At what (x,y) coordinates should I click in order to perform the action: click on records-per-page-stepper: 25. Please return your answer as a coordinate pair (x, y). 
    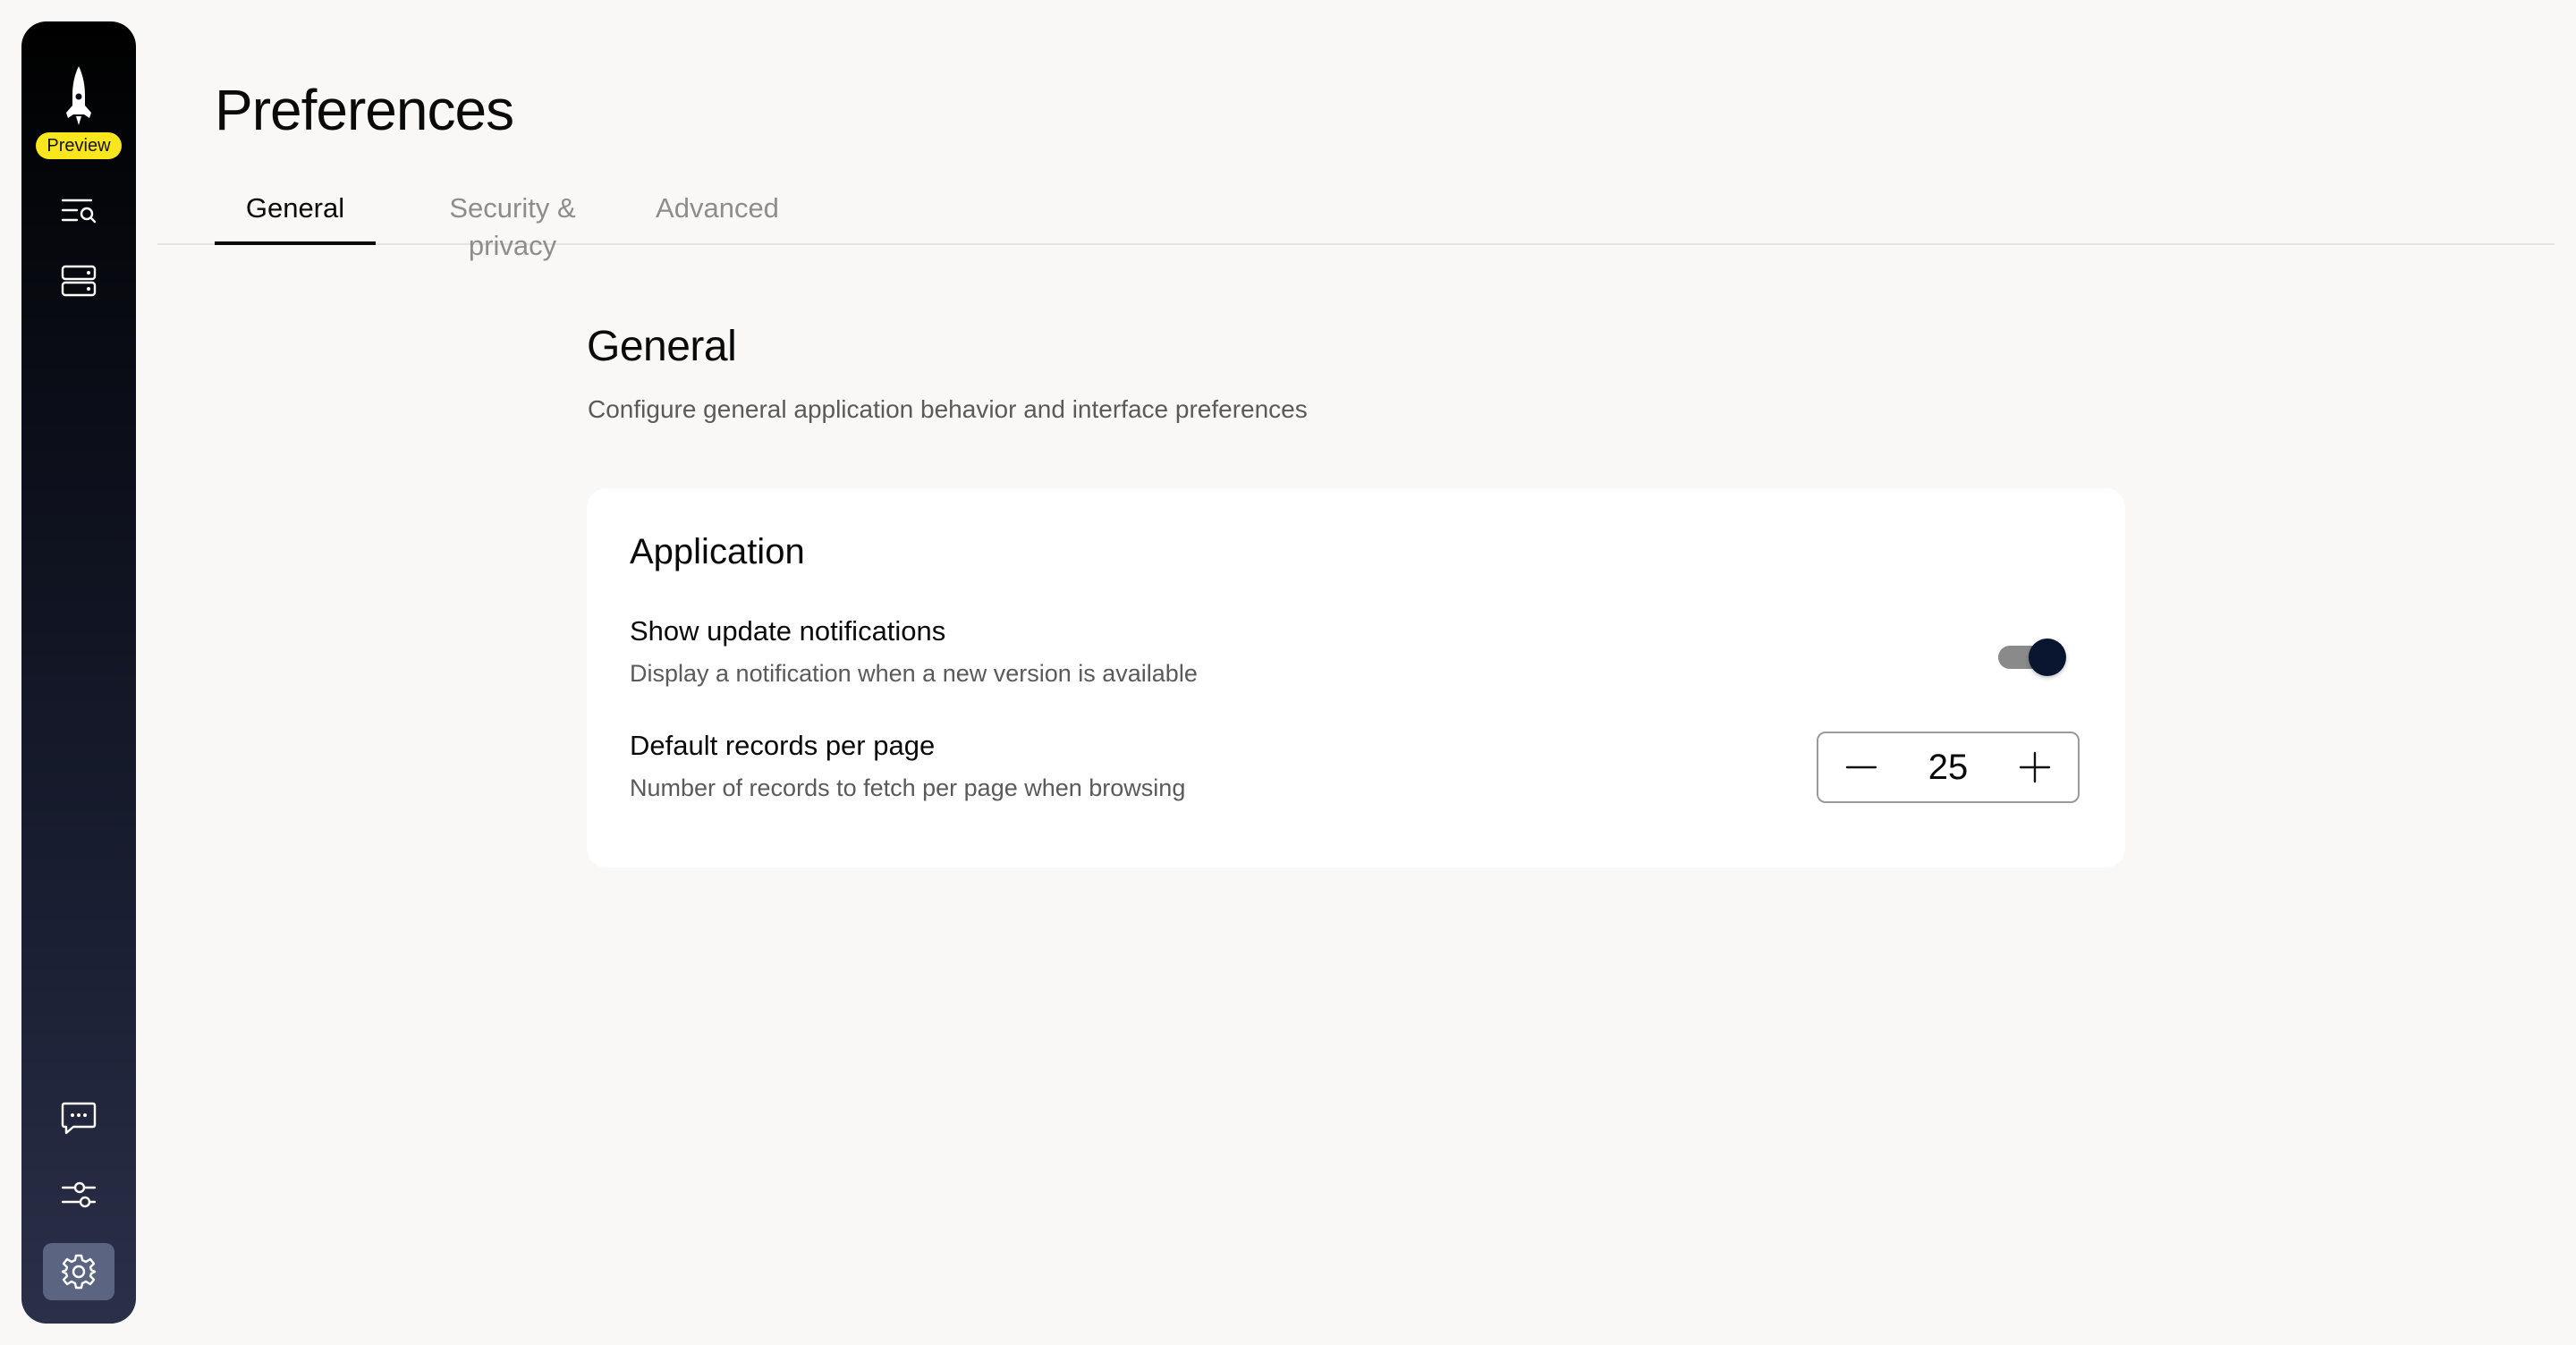
    Looking at the image, I should click on (1948, 767).